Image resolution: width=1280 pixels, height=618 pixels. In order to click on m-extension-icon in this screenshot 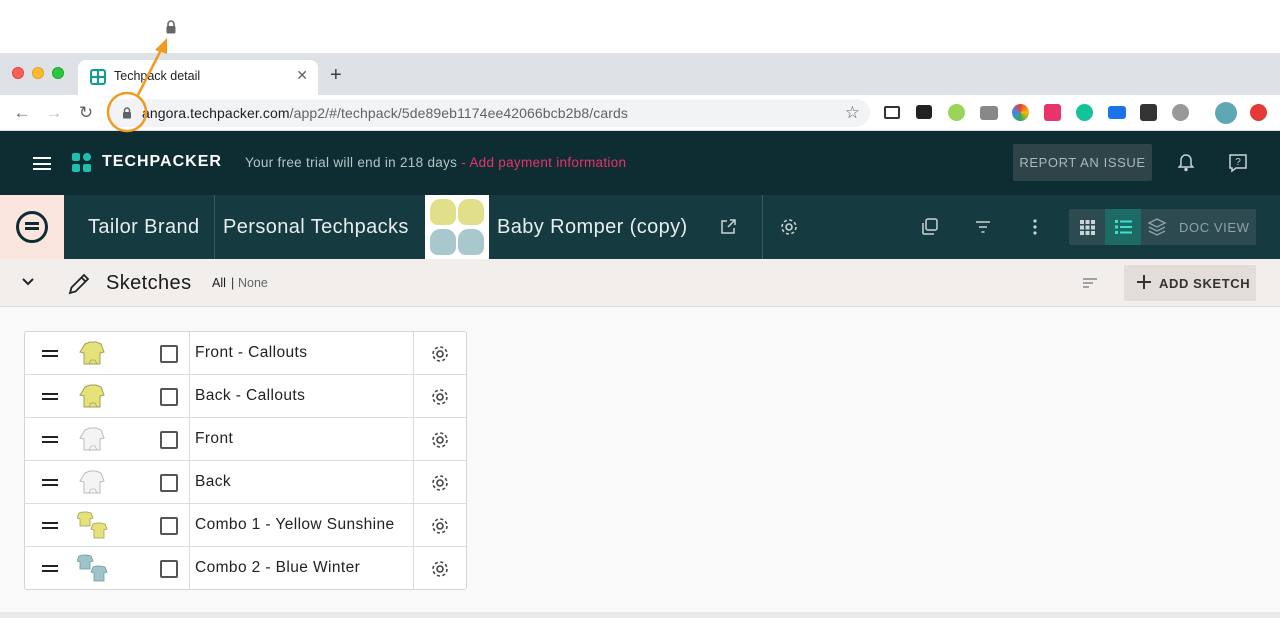, I will do `click(1148, 112)`.